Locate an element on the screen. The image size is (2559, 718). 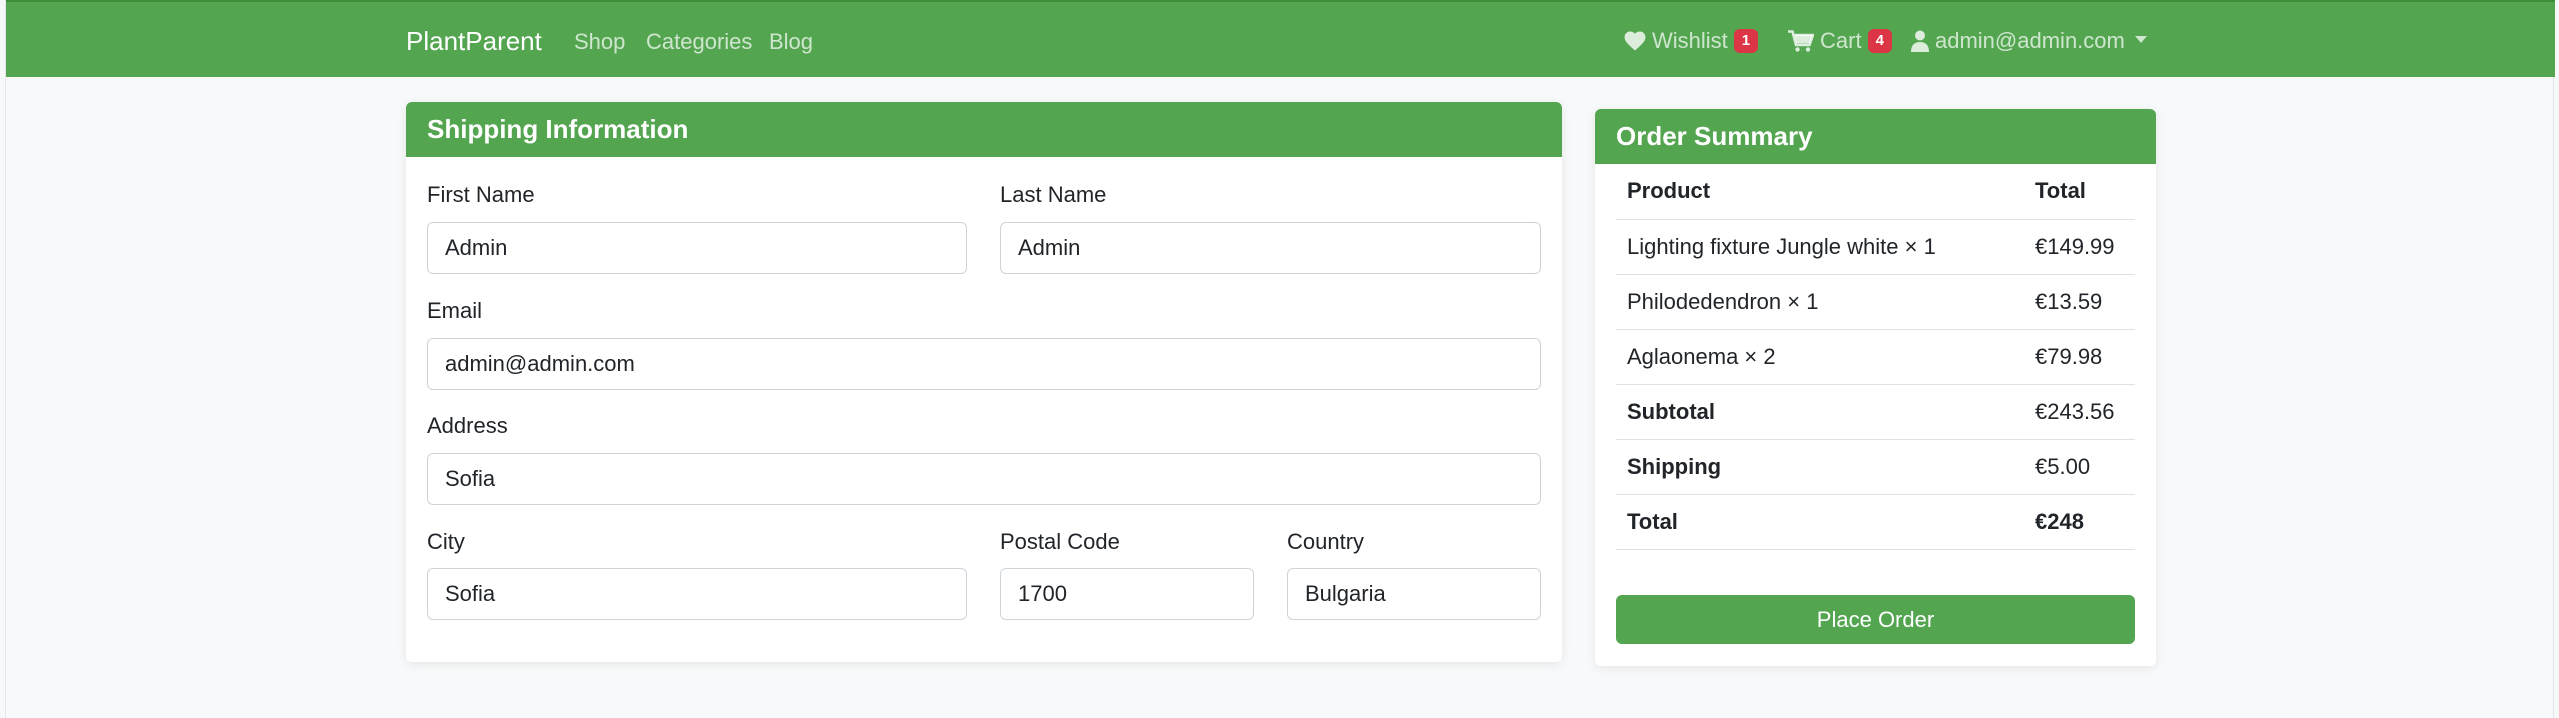
product-column-header: Product is located at coordinates (1820, 192).